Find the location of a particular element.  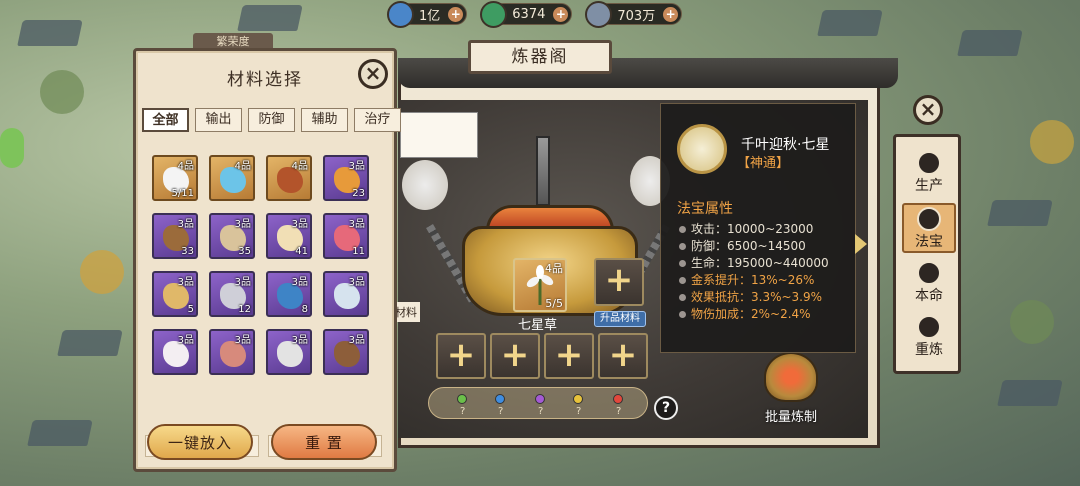

material-slot: 3品 23 is located at coordinates (346, 178).